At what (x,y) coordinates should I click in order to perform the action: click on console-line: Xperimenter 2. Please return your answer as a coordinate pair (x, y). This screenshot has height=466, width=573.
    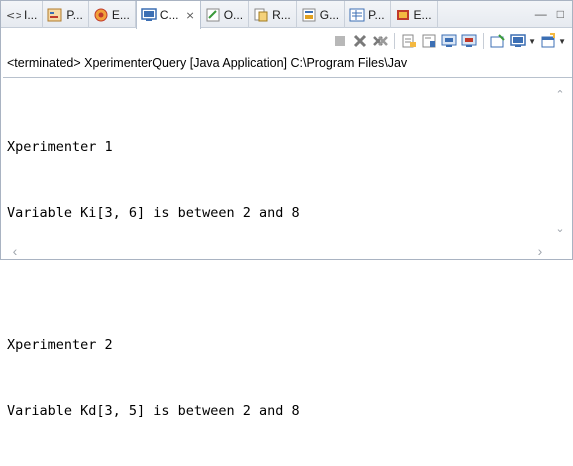
    Looking at the image, I should click on (60, 345).